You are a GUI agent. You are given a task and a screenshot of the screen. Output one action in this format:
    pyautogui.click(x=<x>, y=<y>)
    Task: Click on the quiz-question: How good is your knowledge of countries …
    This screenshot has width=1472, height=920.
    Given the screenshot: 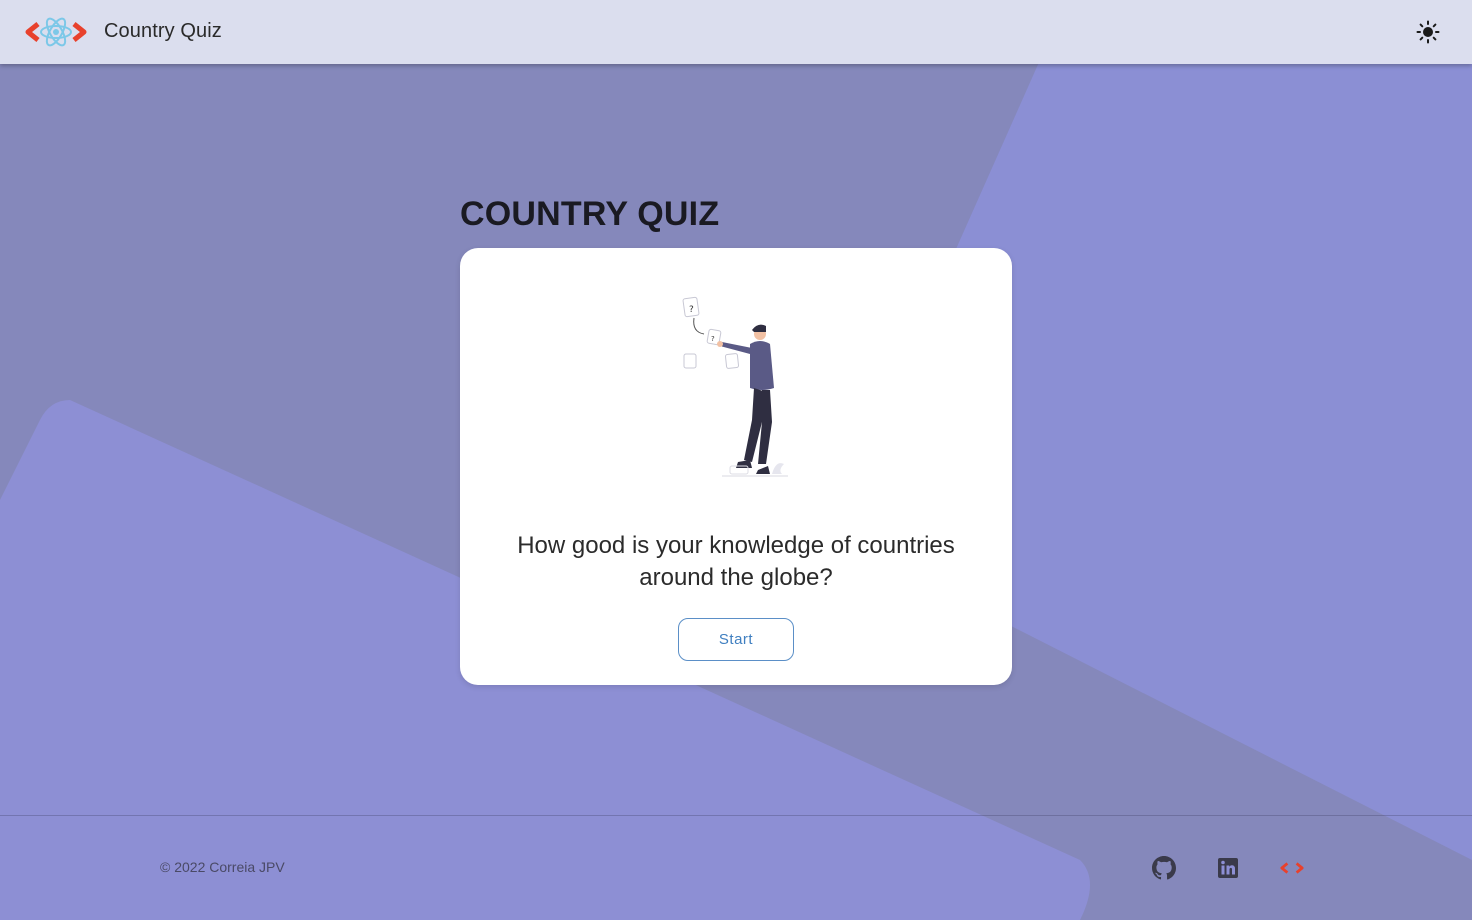 What is the action you would take?
    pyautogui.click(x=736, y=561)
    